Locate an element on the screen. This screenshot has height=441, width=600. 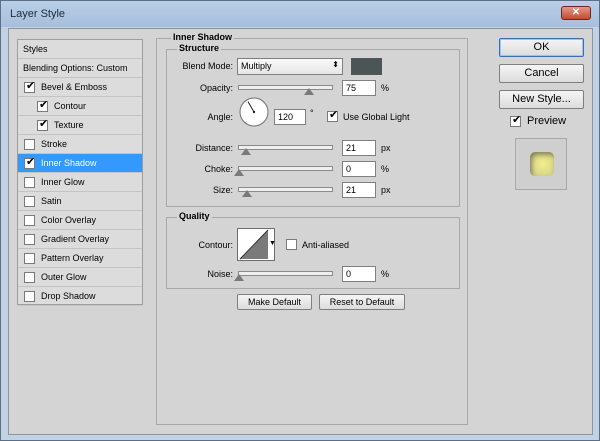
style-item-drop-shadow: Drop Shadow is located at coordinates (80, 296).